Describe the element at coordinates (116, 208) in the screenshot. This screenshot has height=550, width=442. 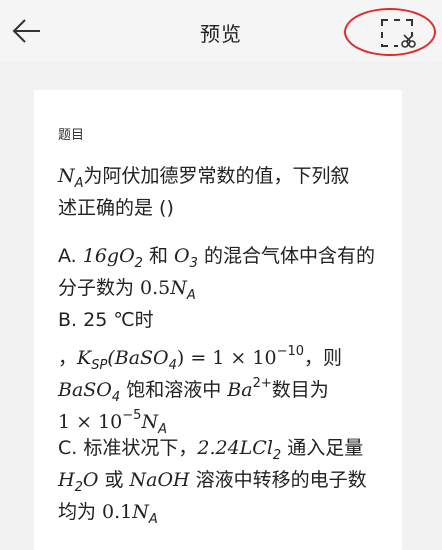
I see `stem-line-2: 述正确的是 ()` at that location.